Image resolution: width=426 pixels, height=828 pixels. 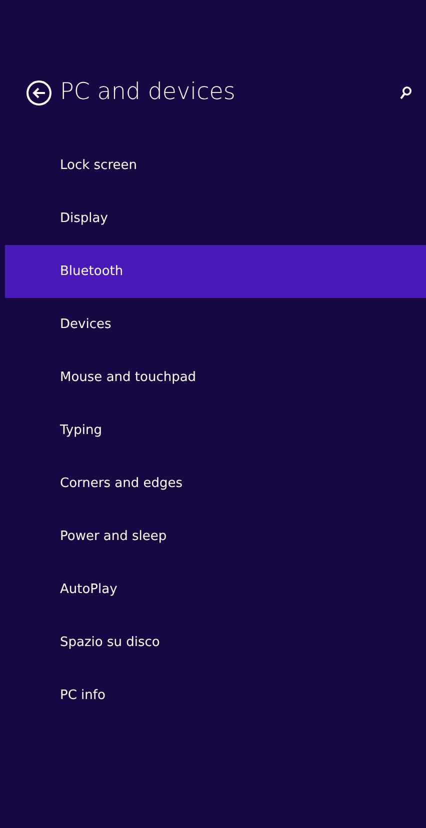 What do you see at coordinates (148, 93) in the screenshot?
I see `page-title: PC and devices` at bounding box center [148, 93].